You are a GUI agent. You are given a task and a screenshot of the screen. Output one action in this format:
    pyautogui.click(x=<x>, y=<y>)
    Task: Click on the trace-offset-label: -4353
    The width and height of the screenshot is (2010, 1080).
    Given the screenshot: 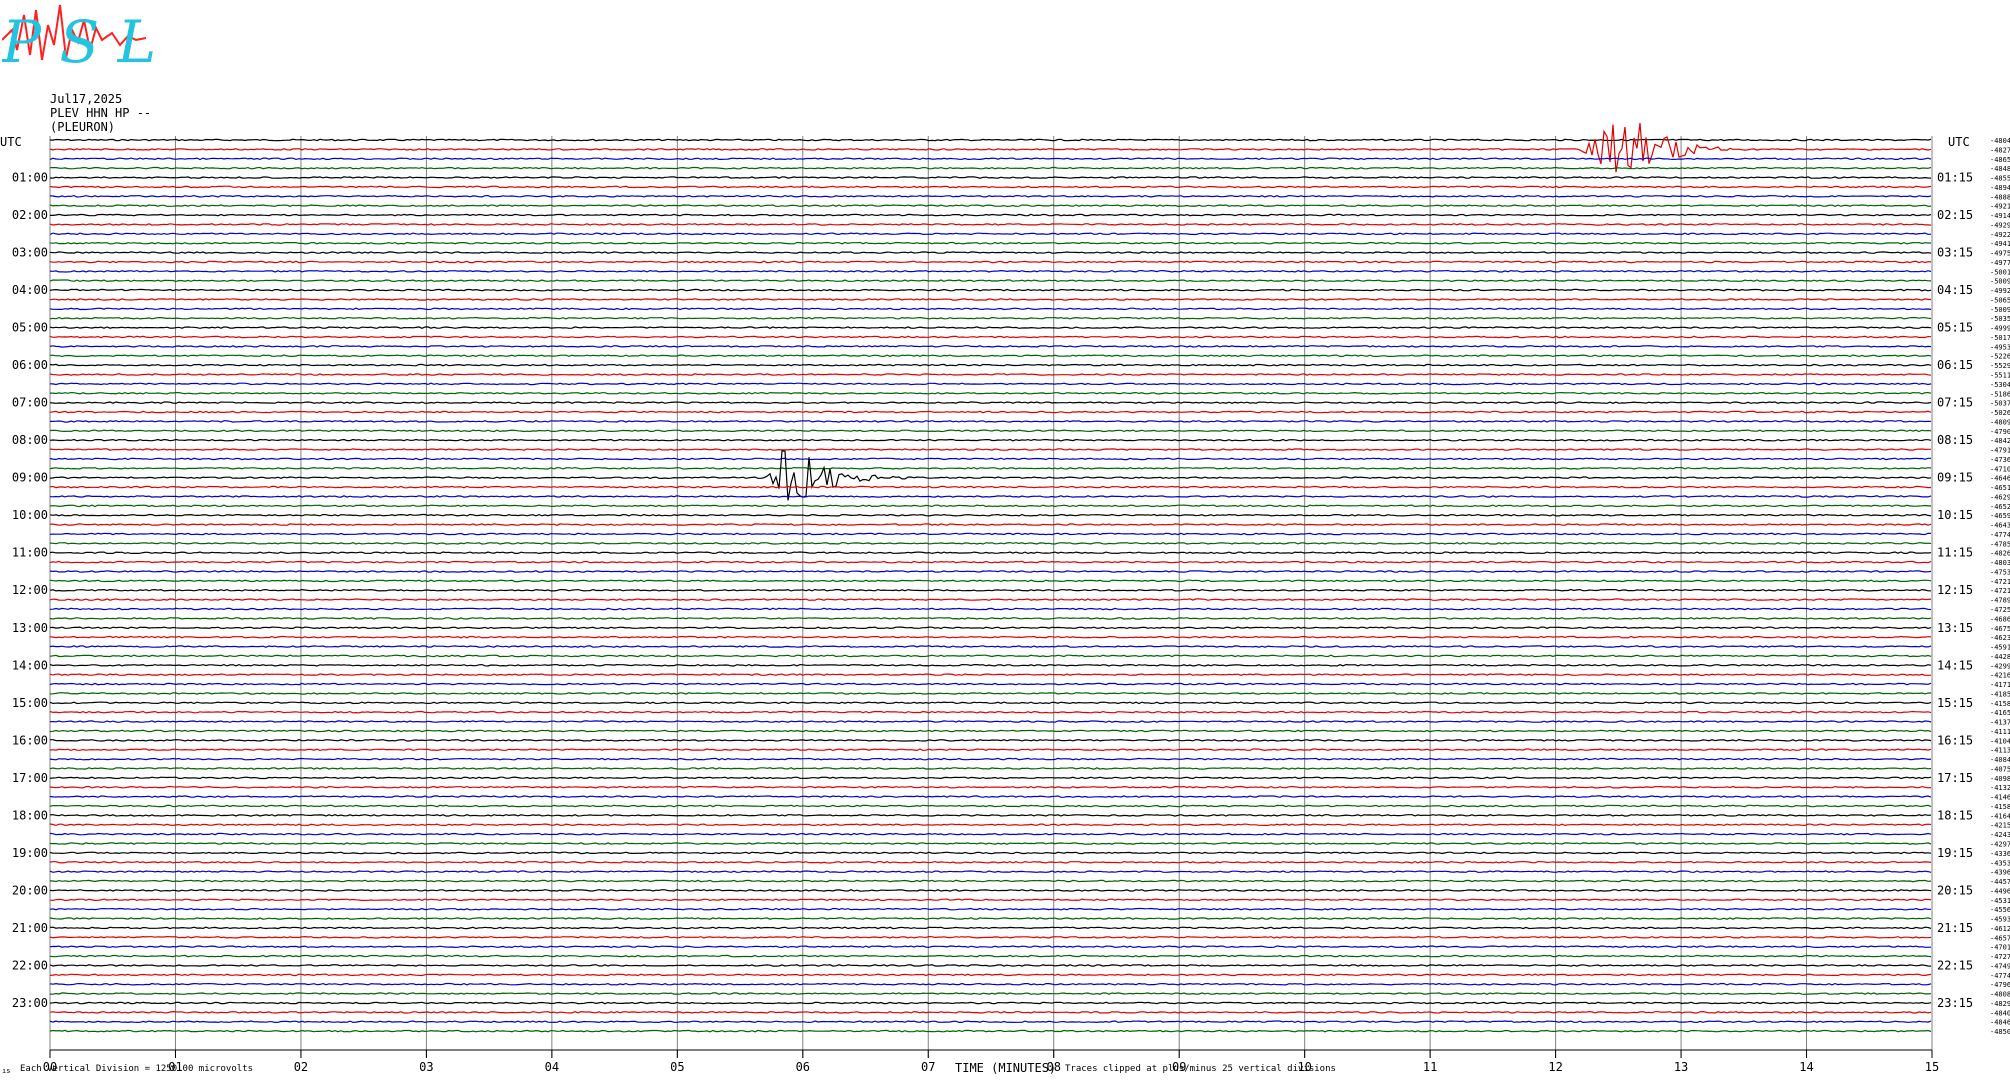 What is the action you would take?
    pyautogui.click(x=2000, y=863)
    